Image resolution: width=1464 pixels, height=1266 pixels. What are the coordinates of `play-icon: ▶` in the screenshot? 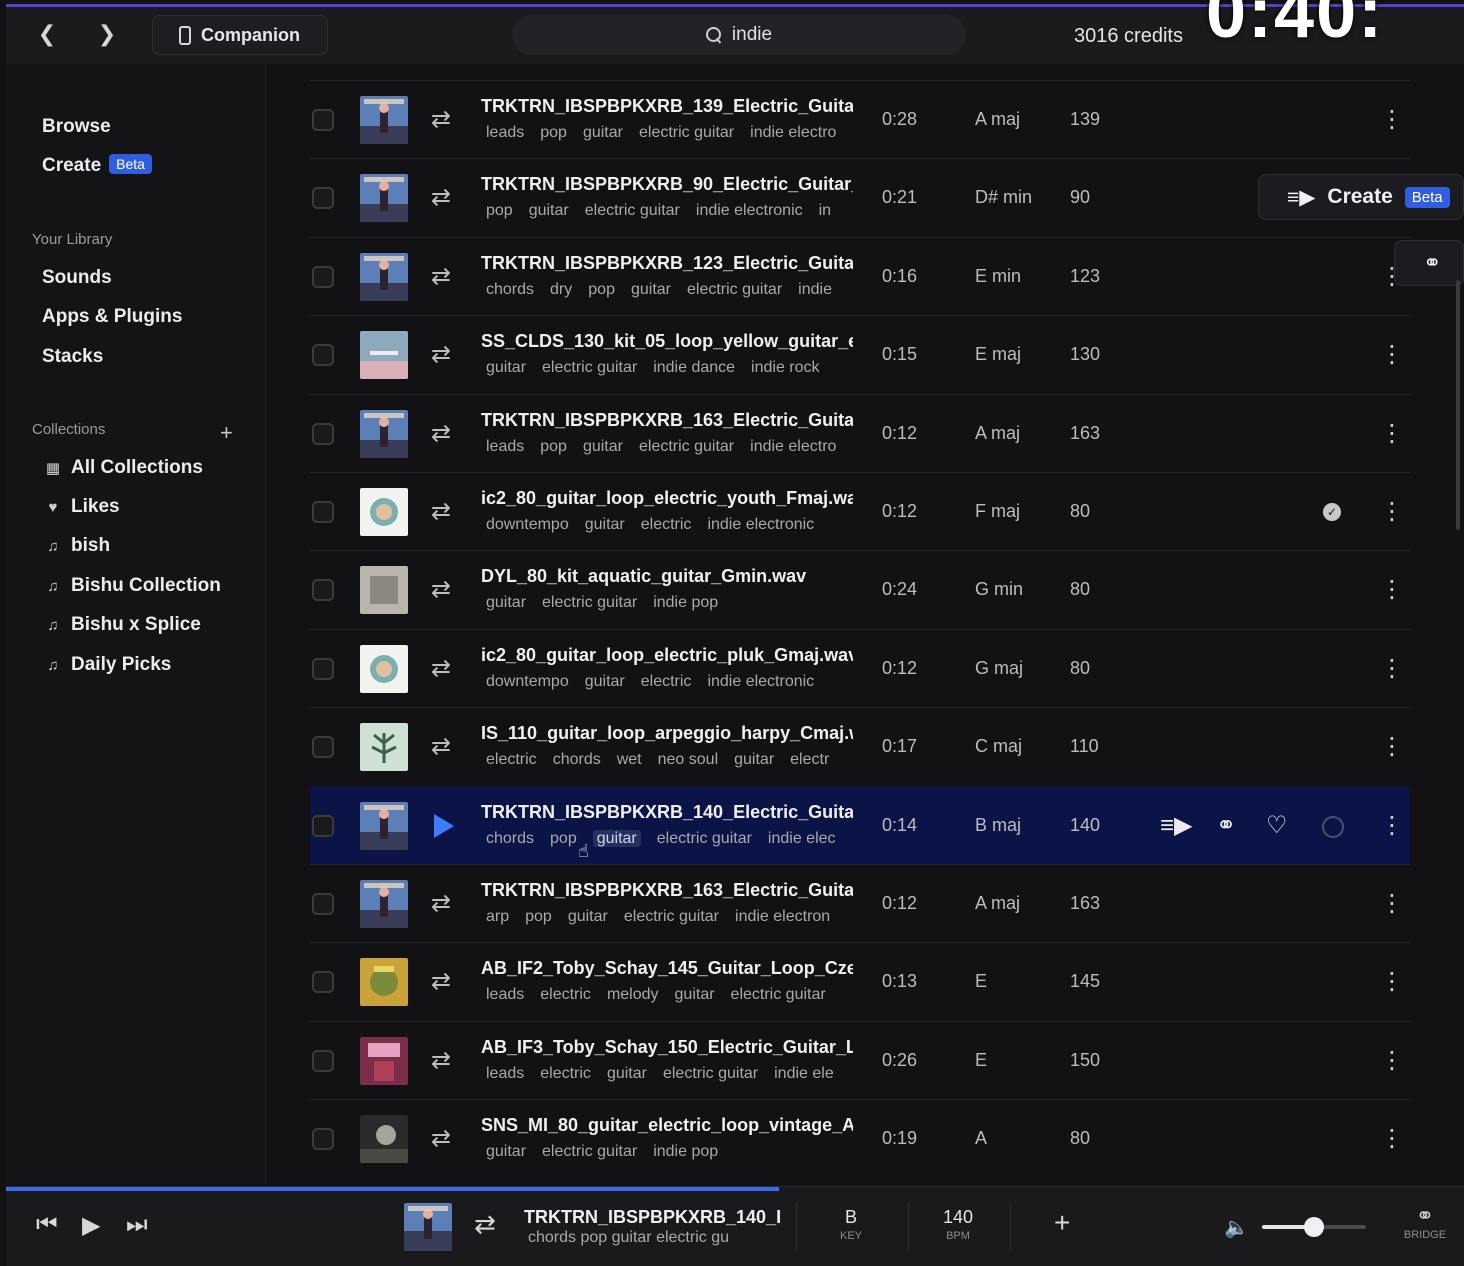 It's located at (91, 1225).